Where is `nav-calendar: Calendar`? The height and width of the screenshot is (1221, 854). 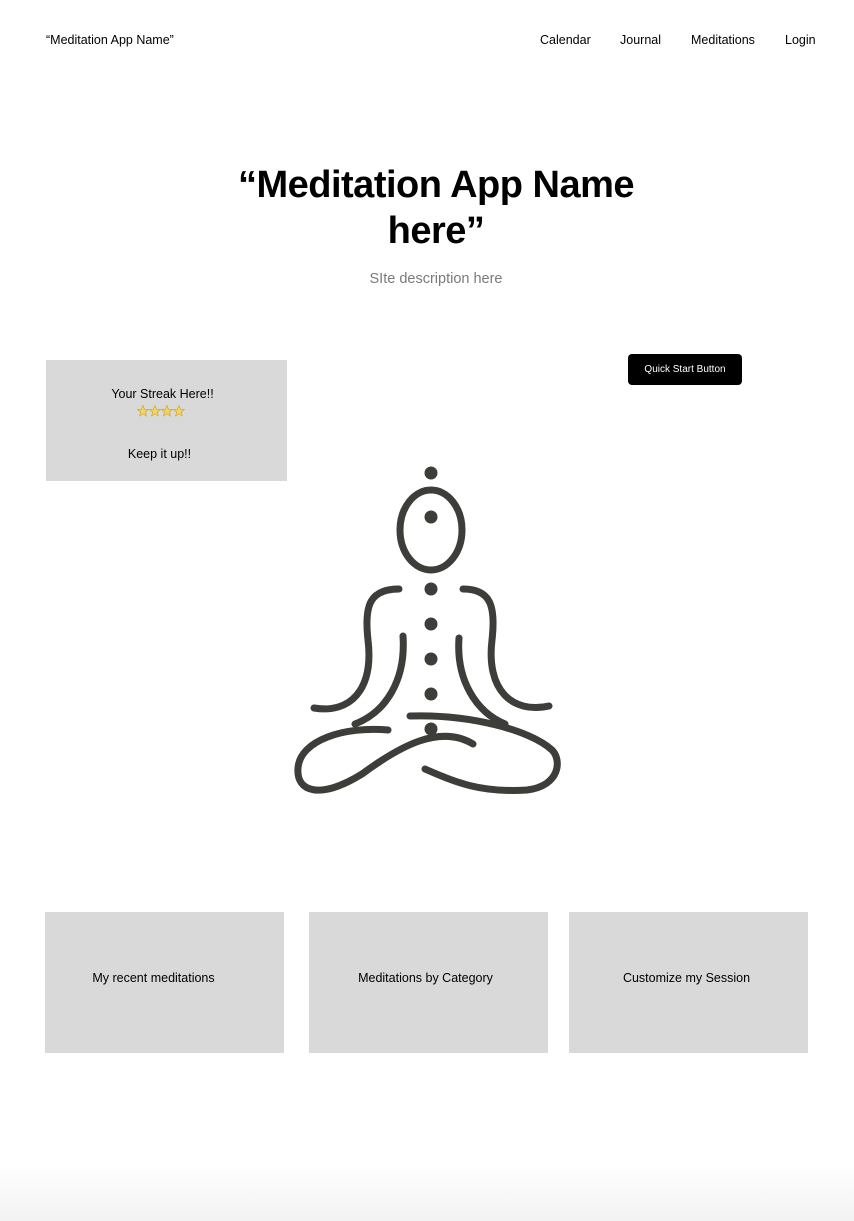
nav-calendar: Calendar is located at coordinates (565, 40).